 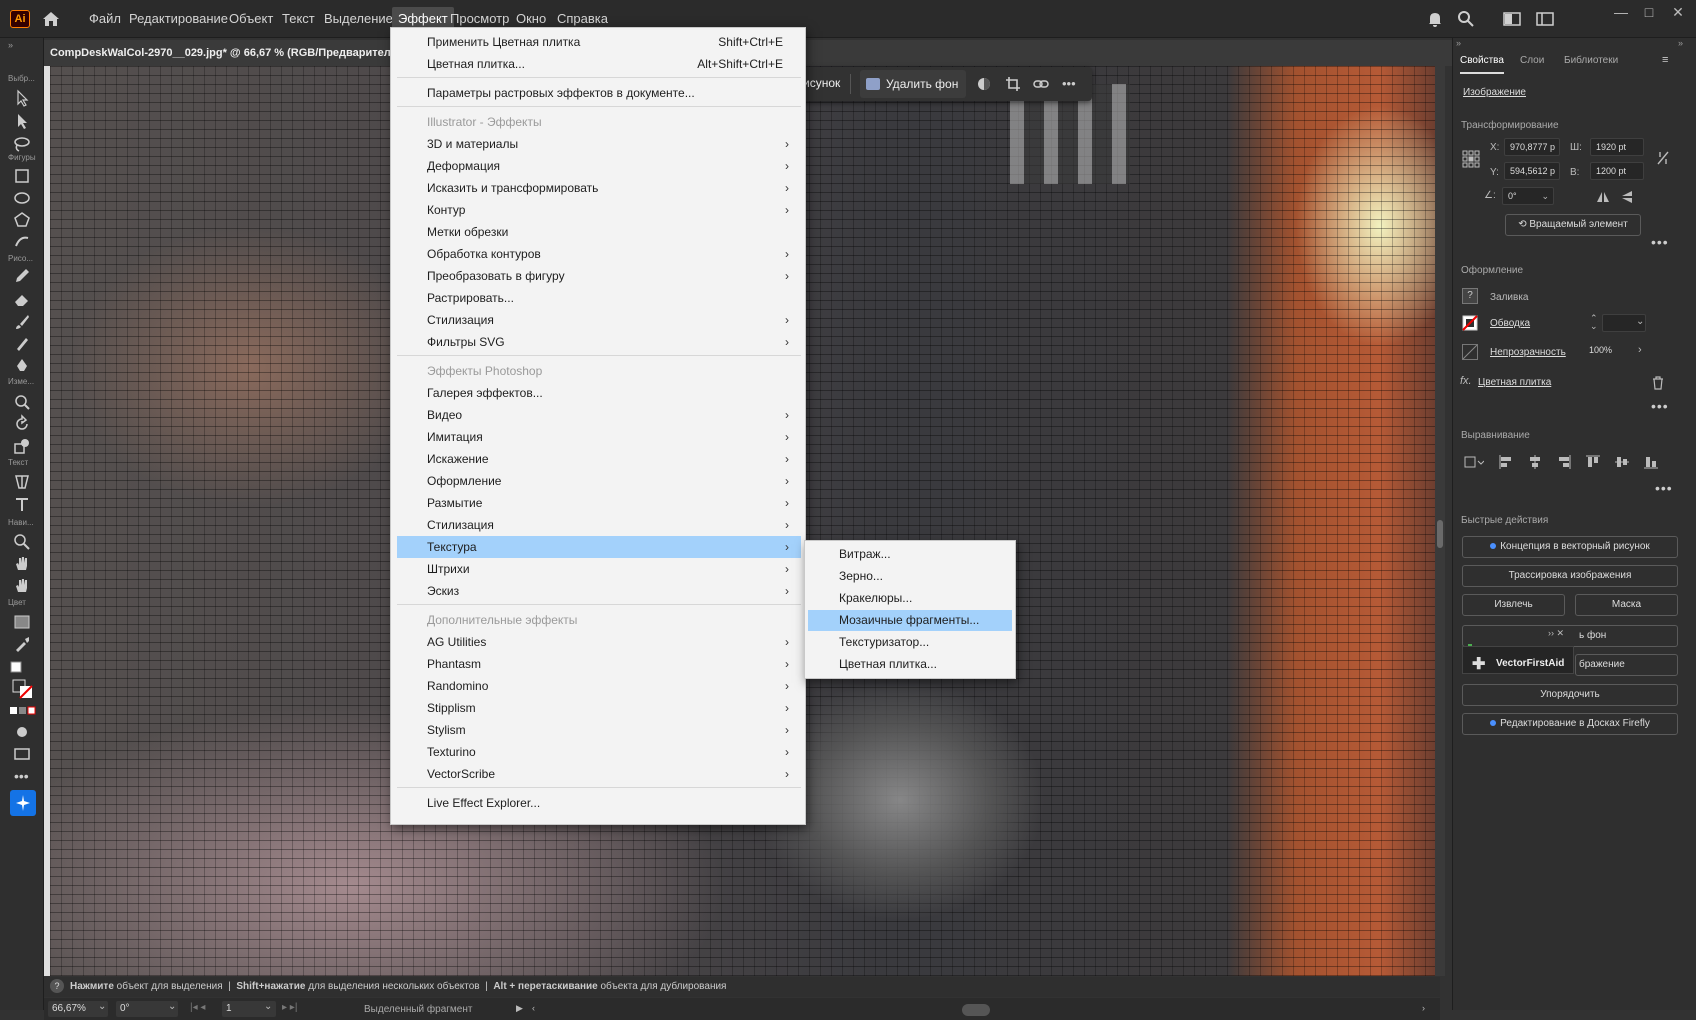 What do you see at coordinates (23, 504) in the screenshot?
I see `type-tool-icon` at bounding box center [23, 504].